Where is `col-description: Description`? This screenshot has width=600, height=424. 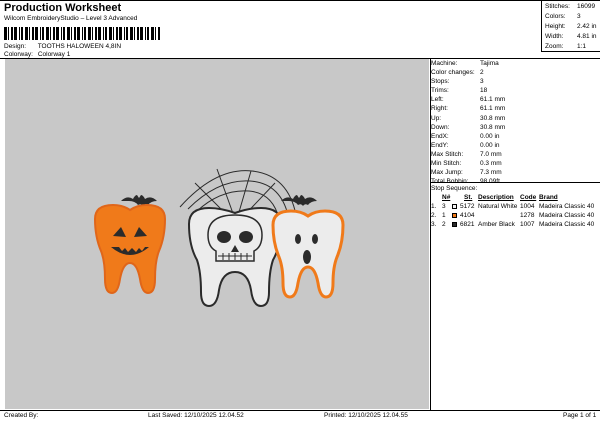 col-description: Description is located at coordinates (496, 197).